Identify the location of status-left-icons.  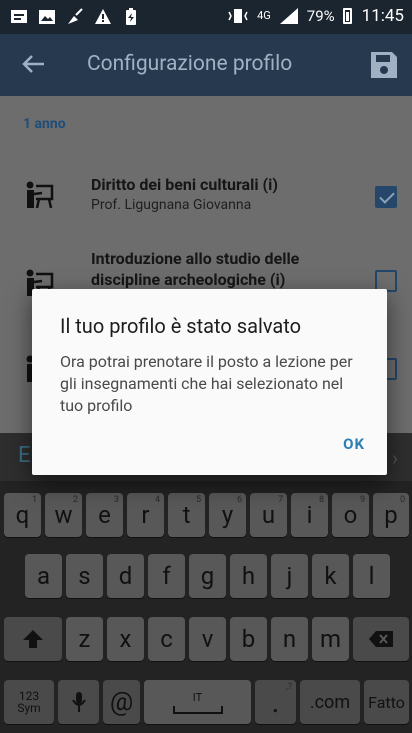
(75, 17).